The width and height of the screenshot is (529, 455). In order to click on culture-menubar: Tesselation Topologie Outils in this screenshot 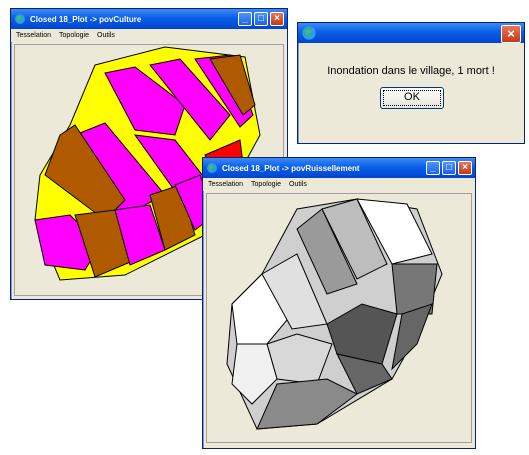, I will do `click(149, 35)`.